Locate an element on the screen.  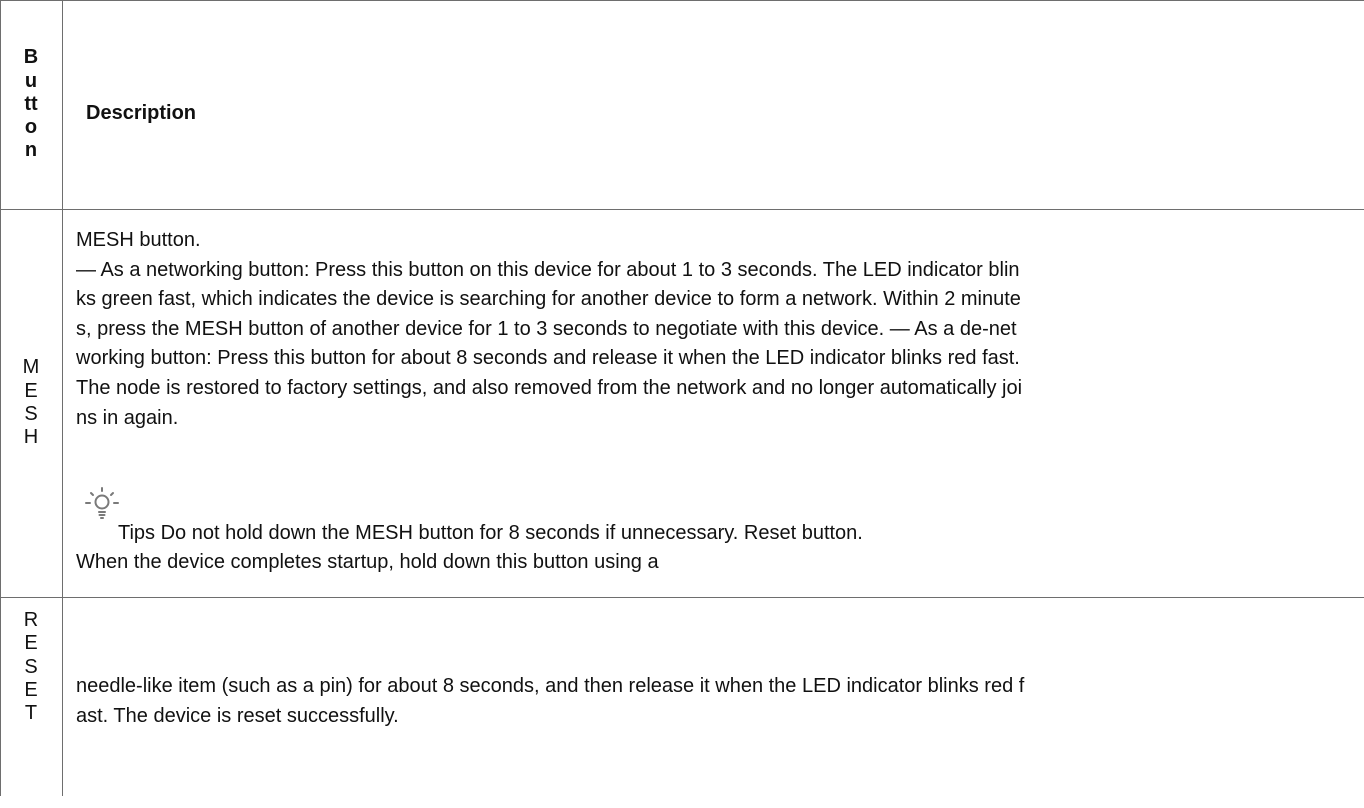
mesh-button-letter: M is located at coordinates (31, 367).